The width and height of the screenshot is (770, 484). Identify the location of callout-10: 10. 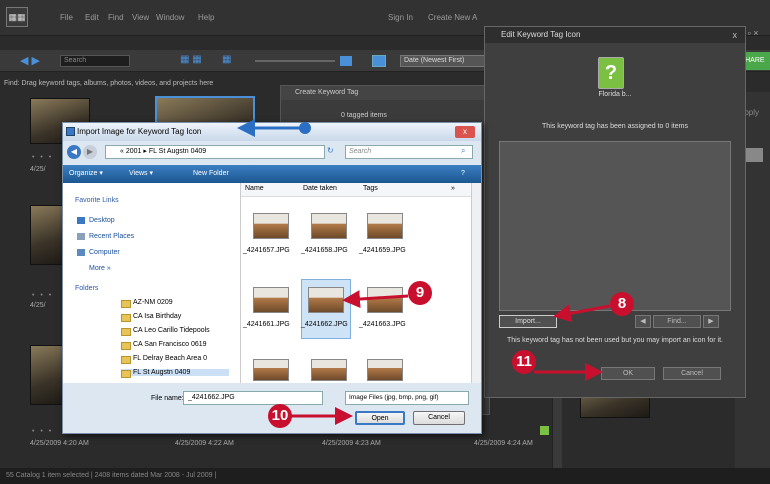
(280, 416).